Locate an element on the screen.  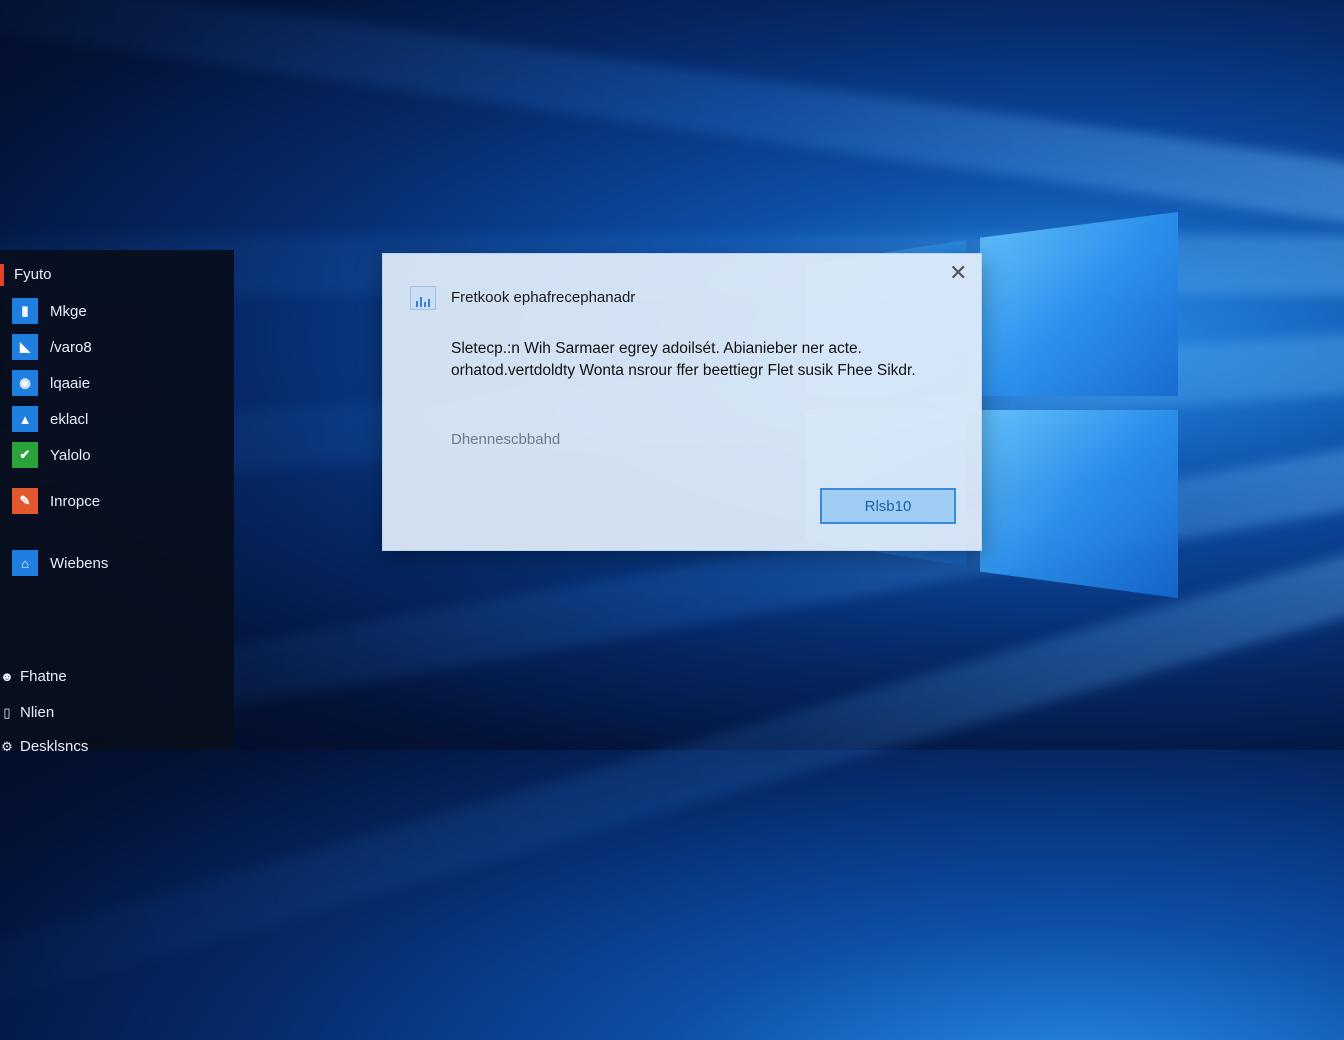
document-icon: ▯ is located at coordinates (7, 712).